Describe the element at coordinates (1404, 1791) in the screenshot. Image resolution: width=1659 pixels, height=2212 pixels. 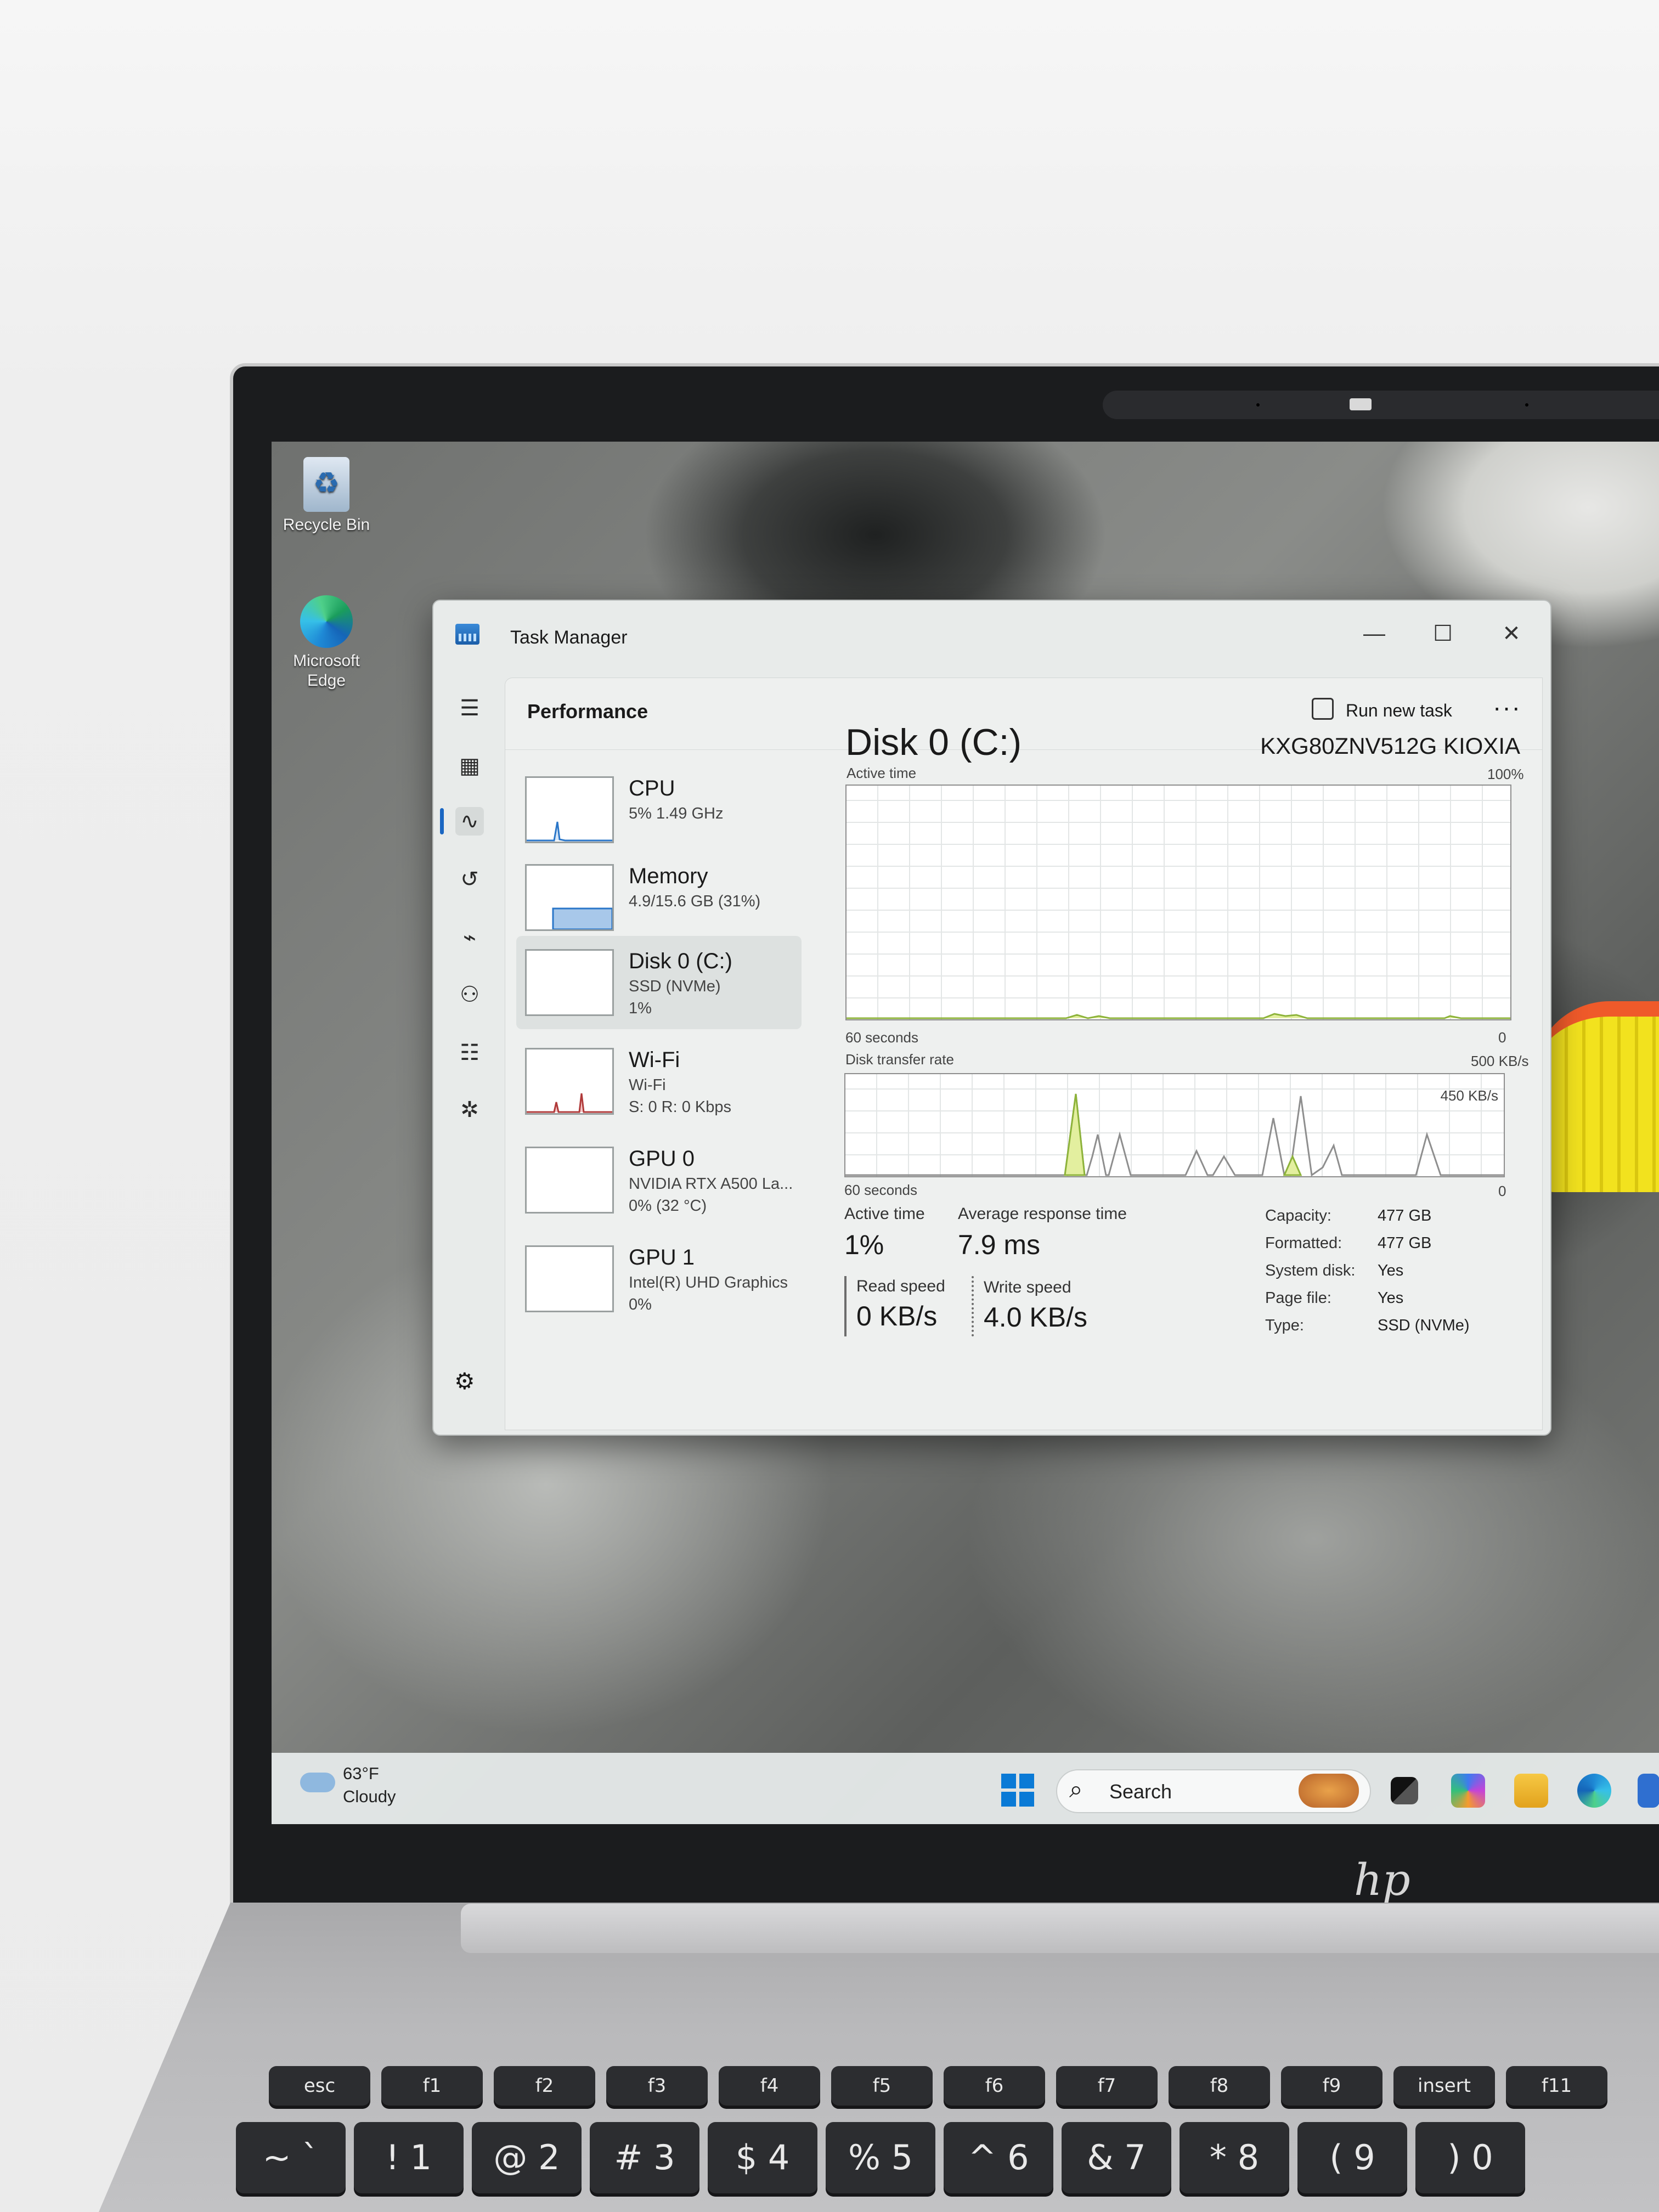
I see `task-view-icon` at that location.